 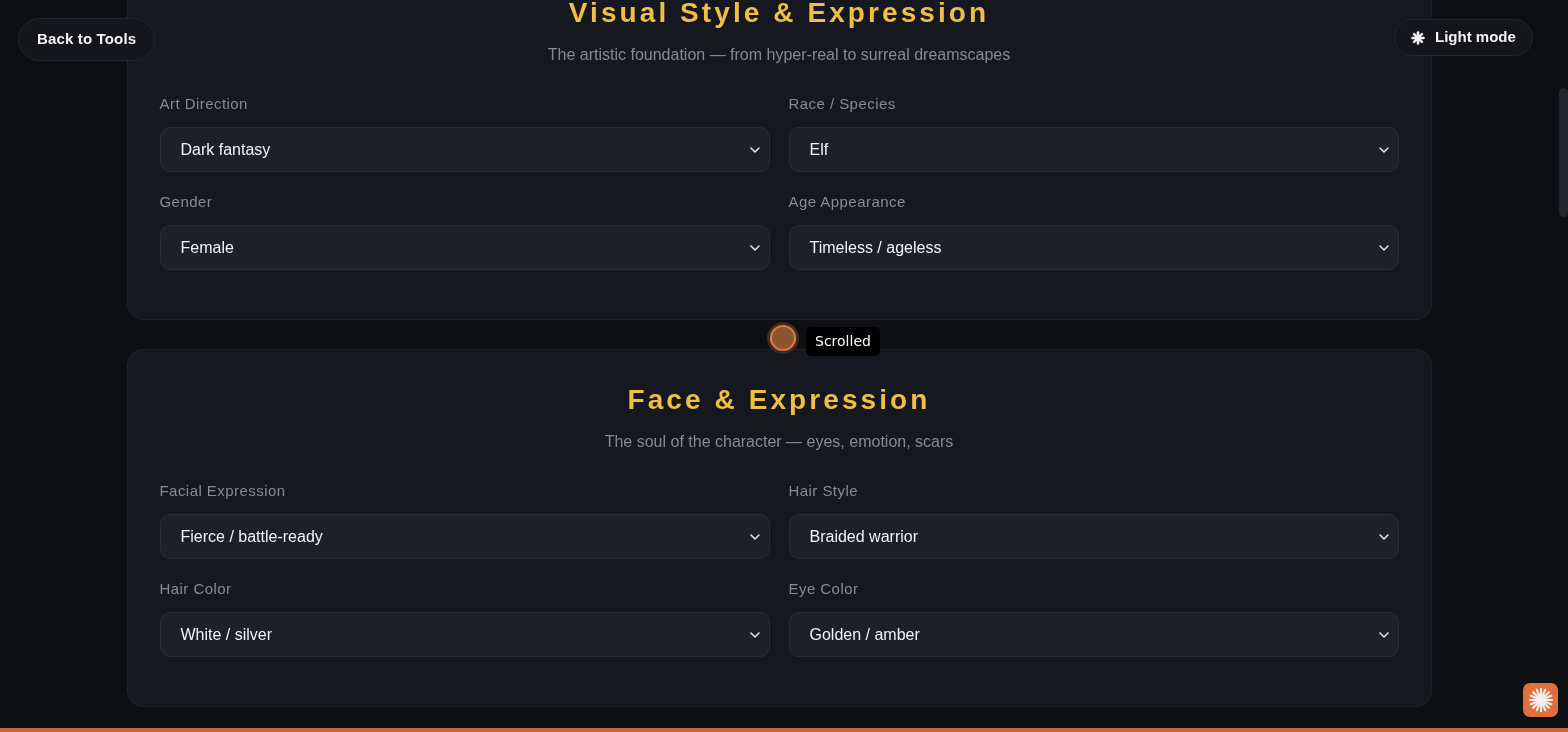 I want to click on dropdown: Braided warrior, so click(x=1093, y=536).